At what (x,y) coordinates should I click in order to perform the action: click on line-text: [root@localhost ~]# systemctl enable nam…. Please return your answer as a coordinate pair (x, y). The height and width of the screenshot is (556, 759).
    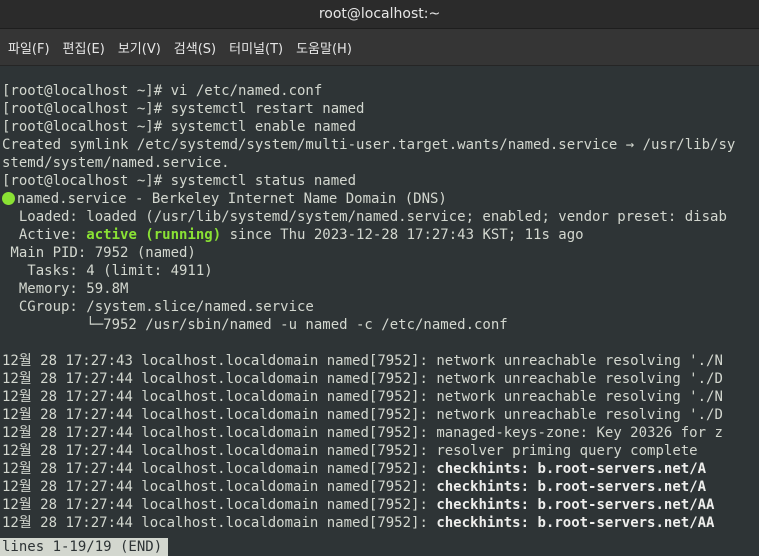
    Looking at the image, I should click on (179, 127).